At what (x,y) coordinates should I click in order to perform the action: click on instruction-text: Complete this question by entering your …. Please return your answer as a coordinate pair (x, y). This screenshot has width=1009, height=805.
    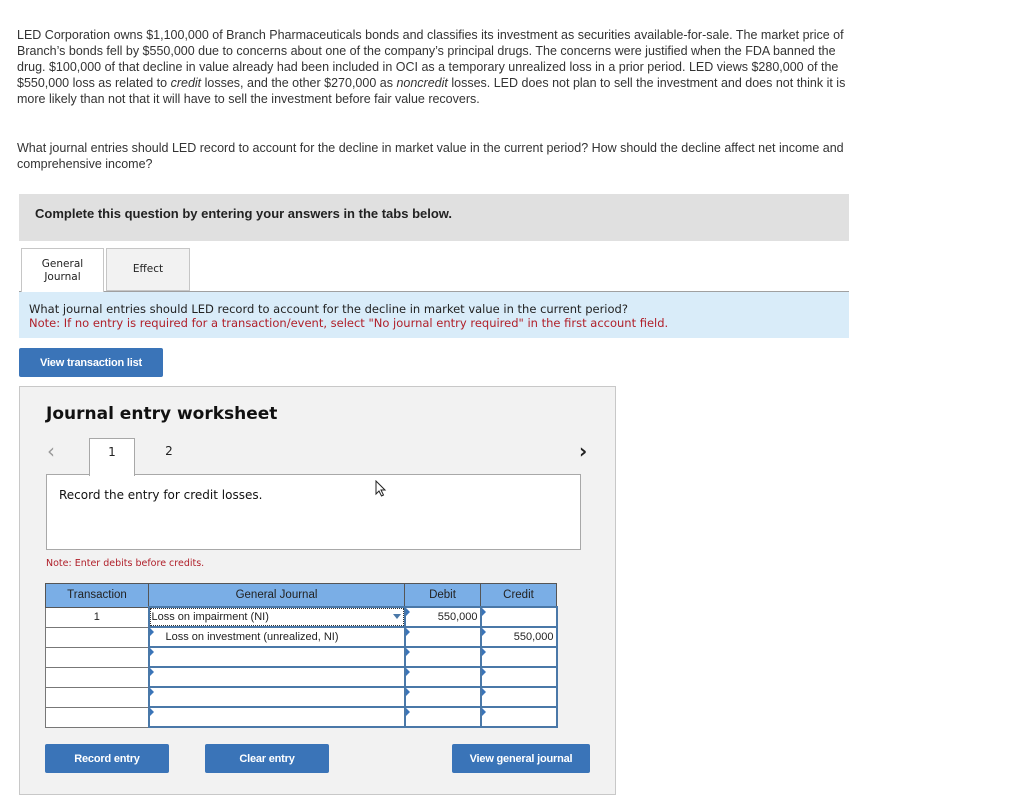
    Looking at the image, I should click on (244, 213).